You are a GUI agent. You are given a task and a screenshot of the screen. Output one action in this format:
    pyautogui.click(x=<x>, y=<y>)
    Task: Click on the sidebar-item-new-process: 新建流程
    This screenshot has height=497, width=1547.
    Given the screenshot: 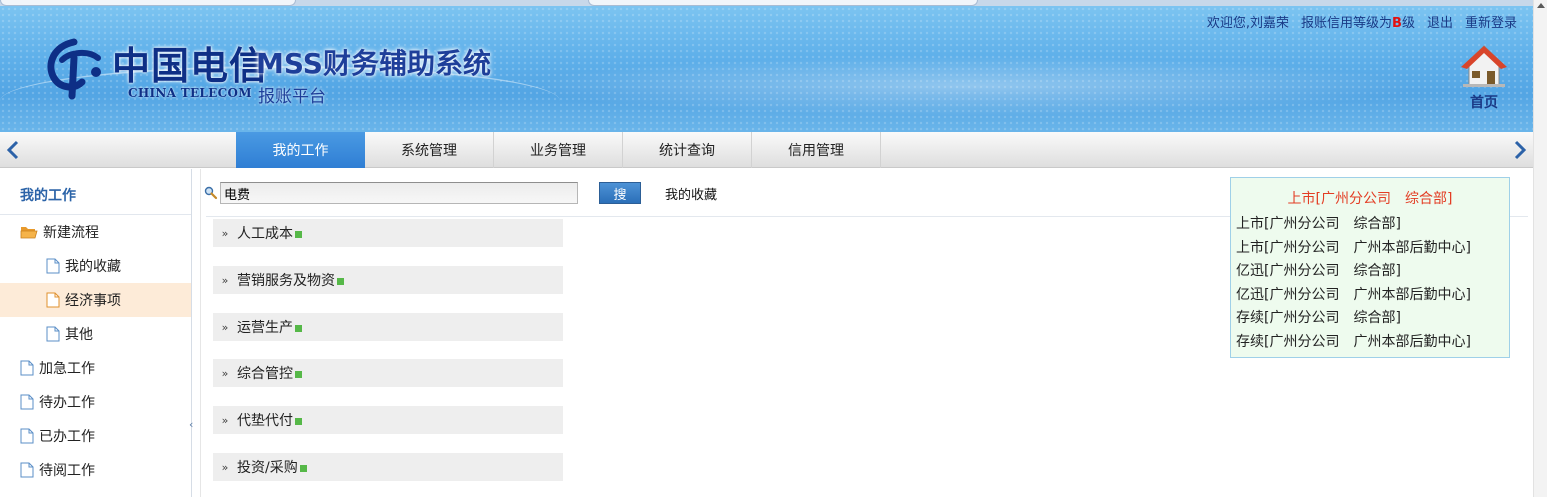 What is the action you would take?
    pyautogui.click(x=95, y=232)
    